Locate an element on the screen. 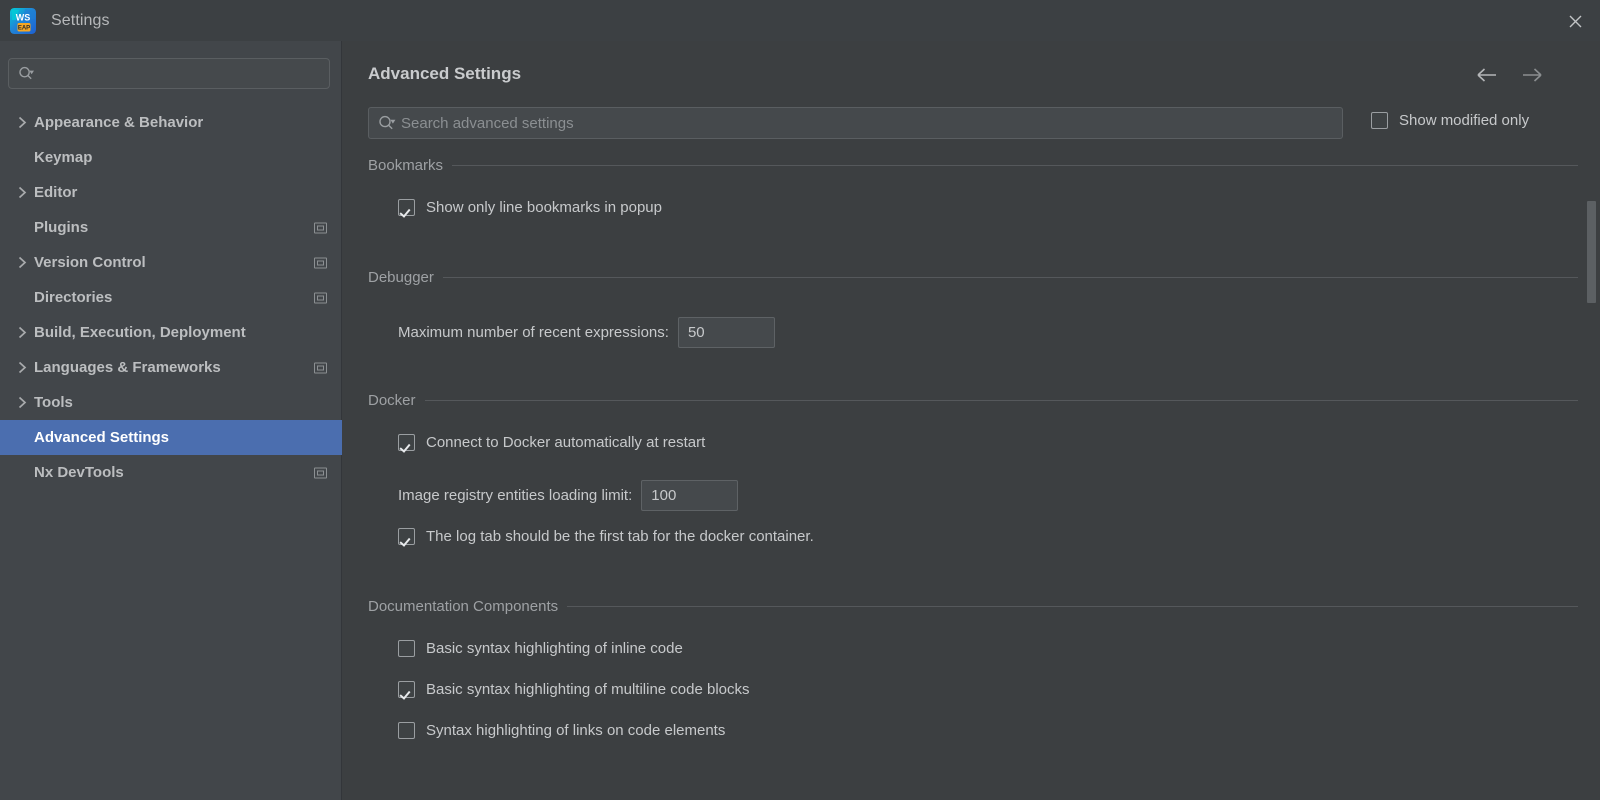 The width and height of the screenshot is (1600, 800). sidebar-item-tools: Tools is located at coordinates (171, 402).